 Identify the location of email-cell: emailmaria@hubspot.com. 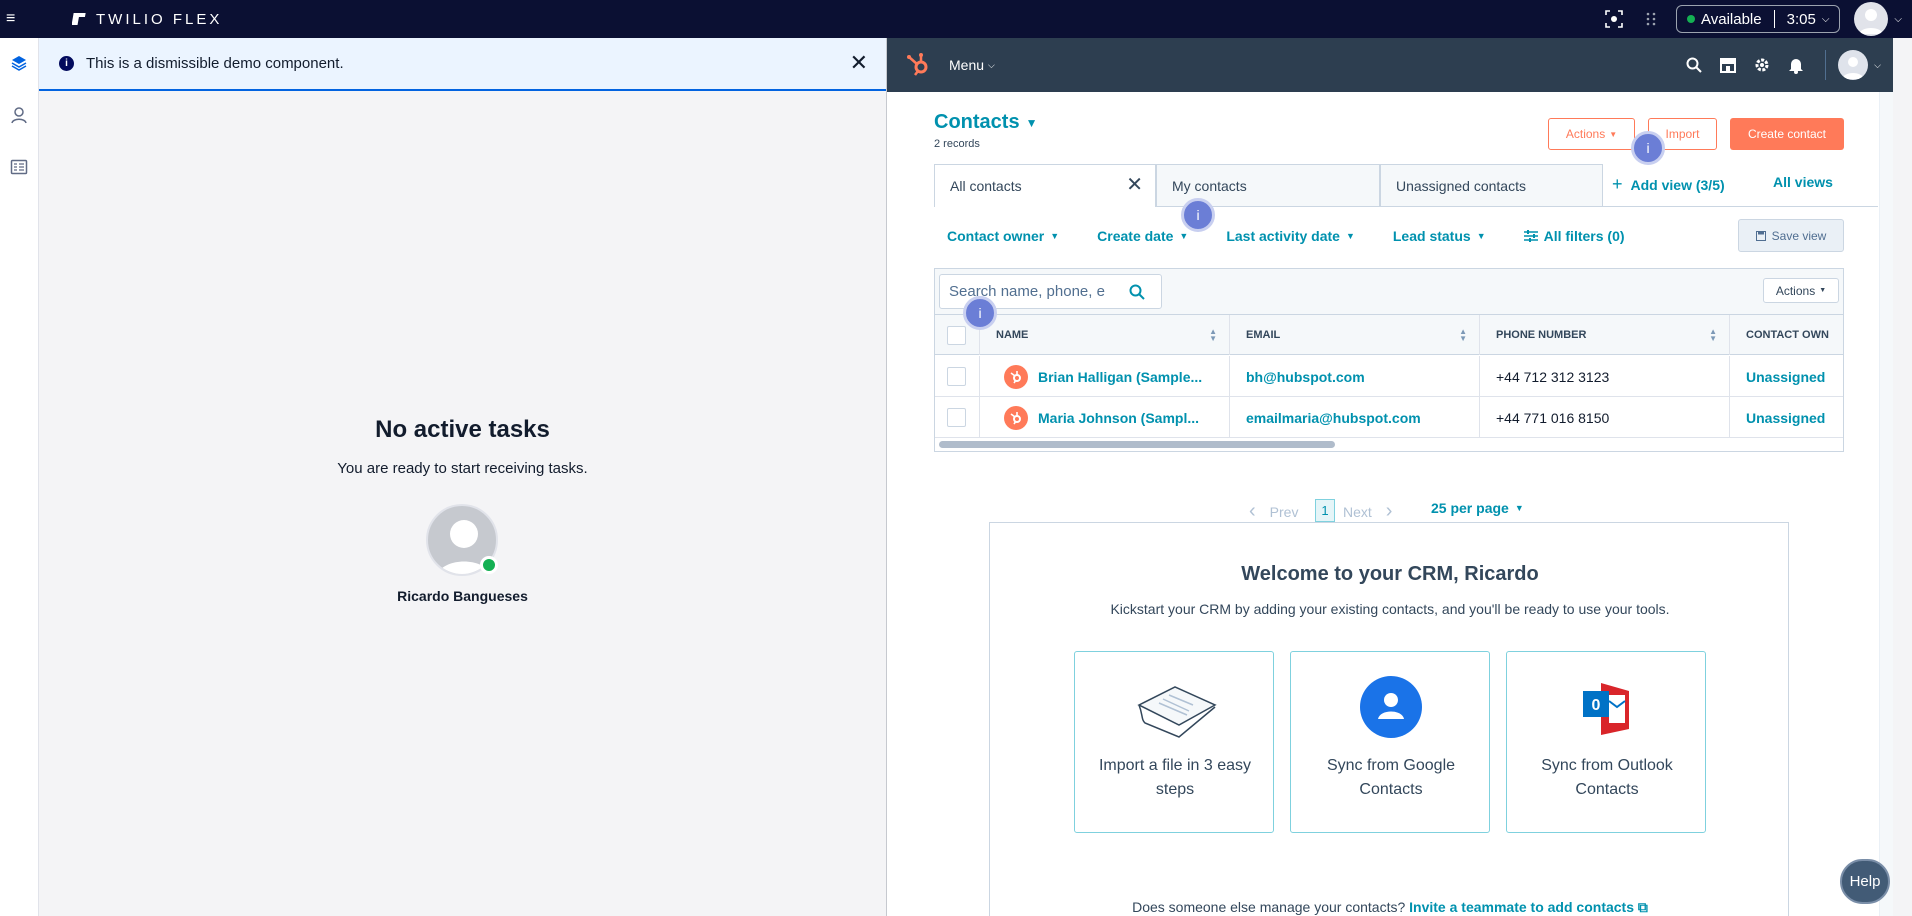
(1355, 417).